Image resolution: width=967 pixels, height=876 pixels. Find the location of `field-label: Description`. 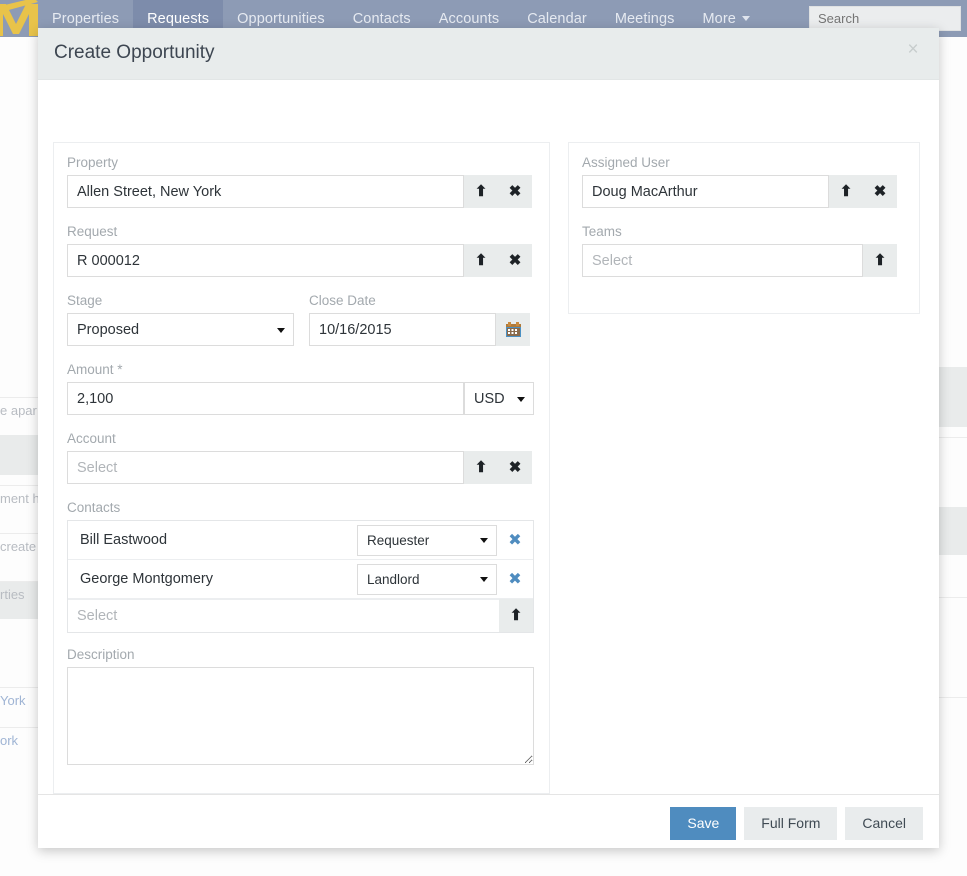

field-label: Description is located at coordinates (101, 654).